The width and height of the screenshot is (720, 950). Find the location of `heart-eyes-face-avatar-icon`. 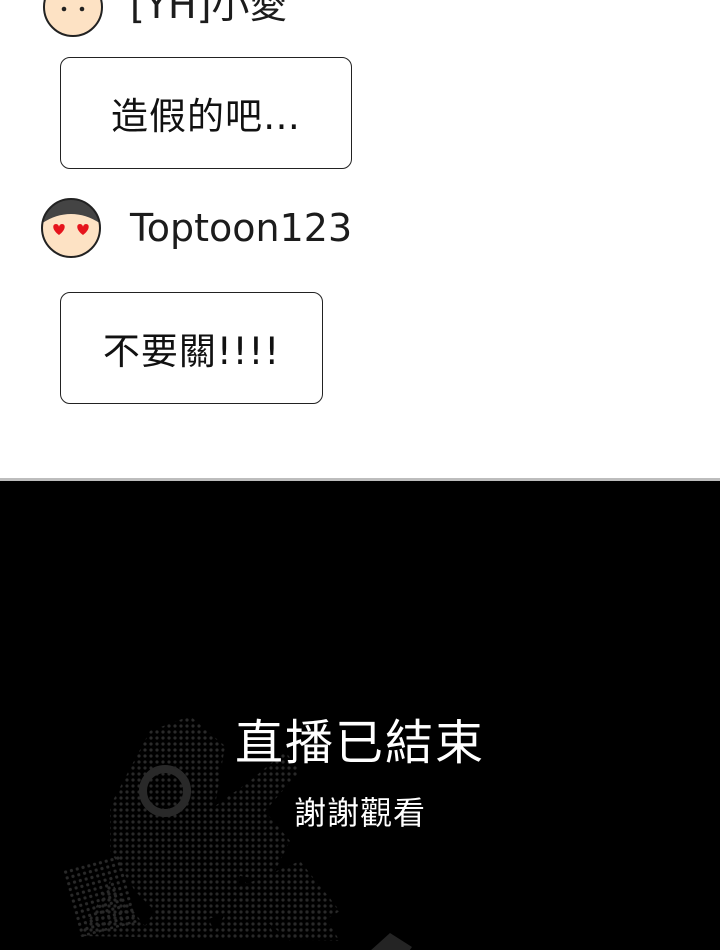

heart-eyes-face-avatar-icon is located at coordinates (71, 228).